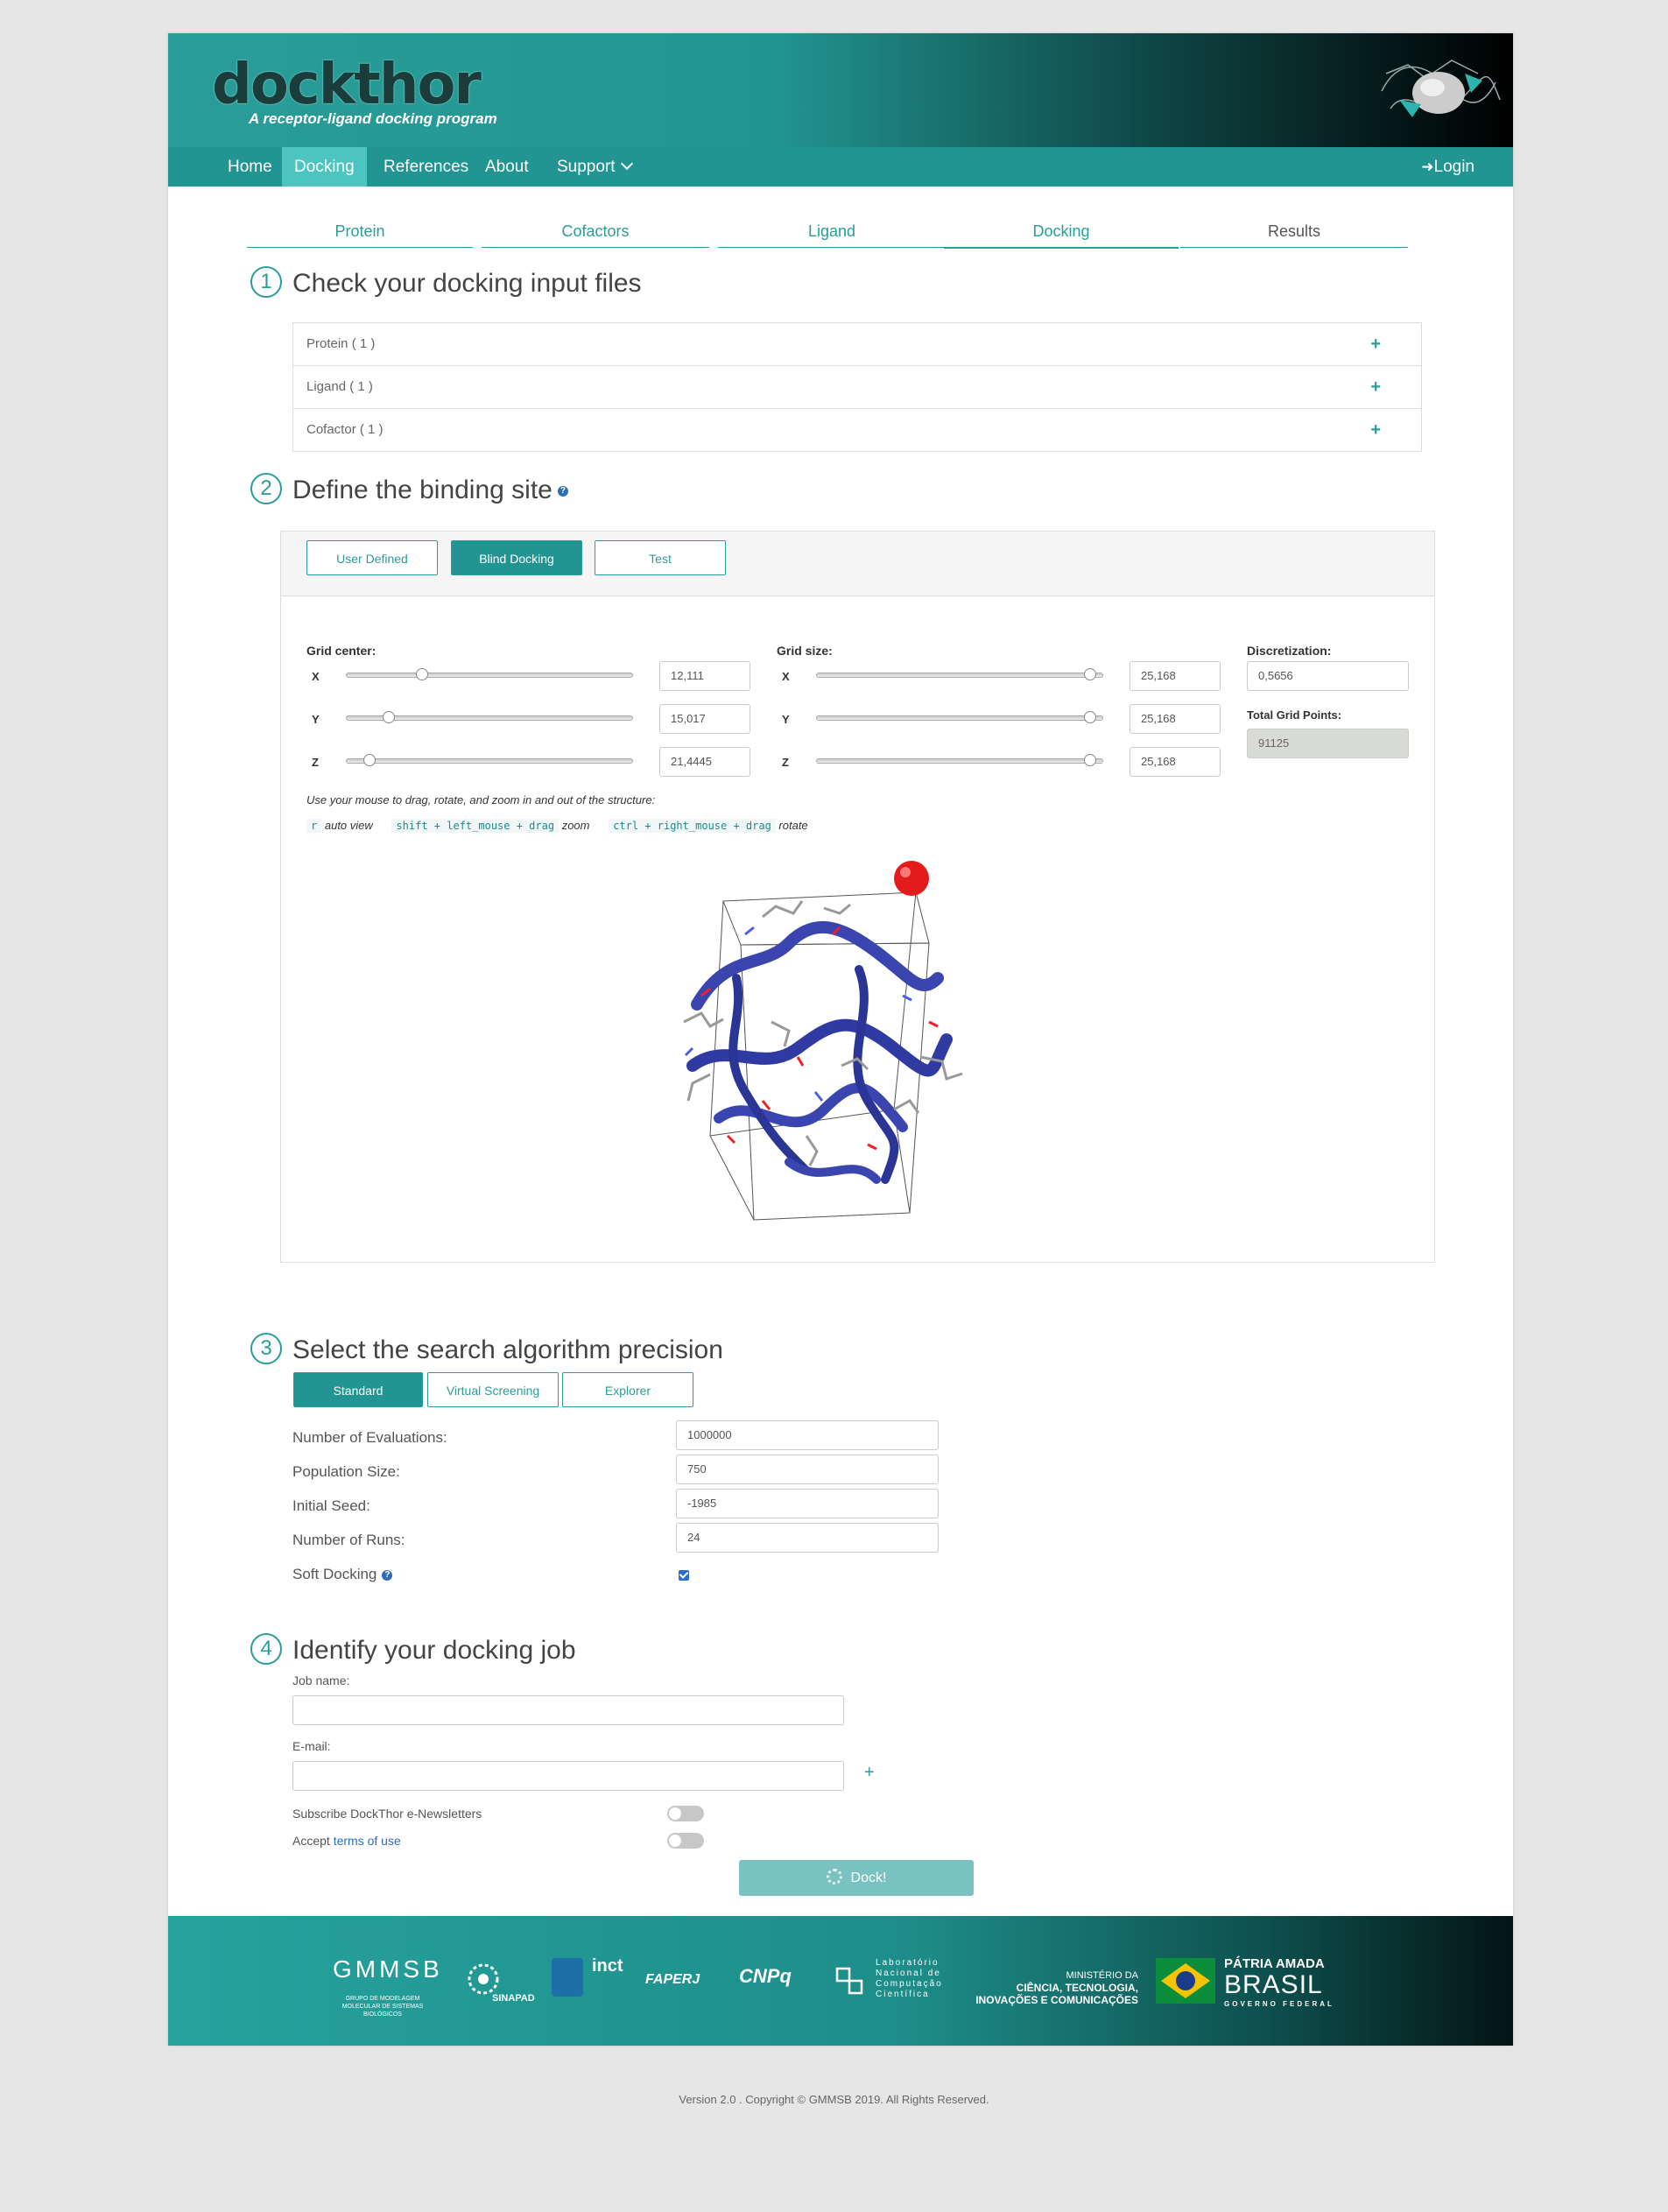 The width and height of the screenshot is (1668, 2212). I want to click on soft-docking-checkbox, so click(684, 1575).